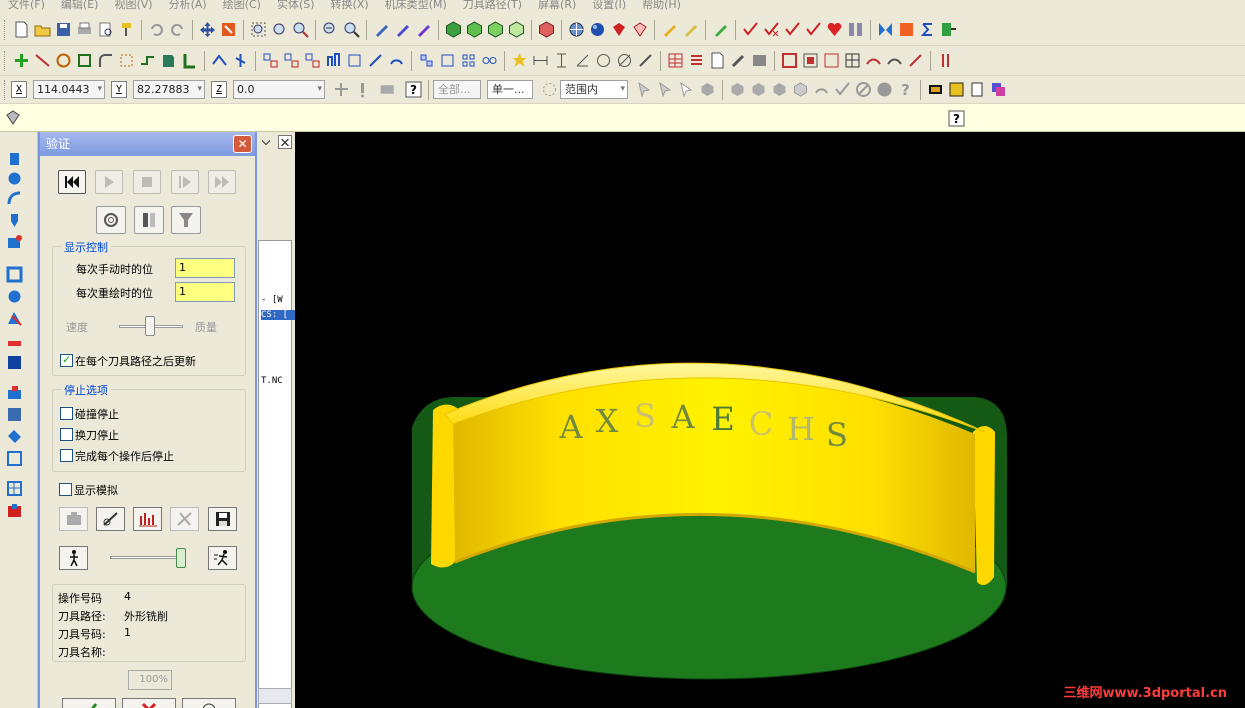 The height and width of the screenshot is (708, 1245). I want to click on solid-color-icon, so click(14, 510).